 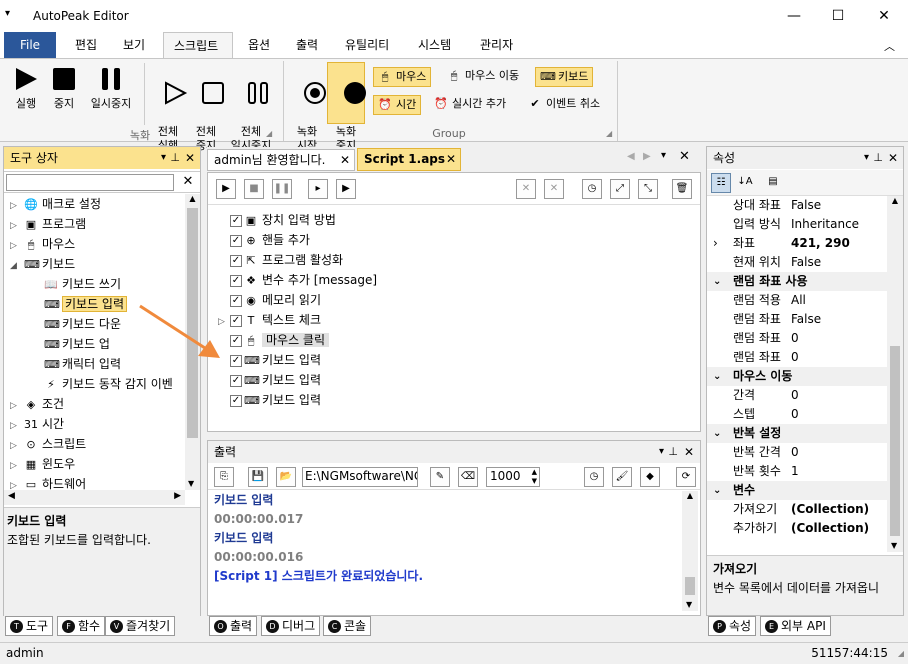 I want to click on scroll-tabs-left-icon: ◀, so click(x=631, y=156).